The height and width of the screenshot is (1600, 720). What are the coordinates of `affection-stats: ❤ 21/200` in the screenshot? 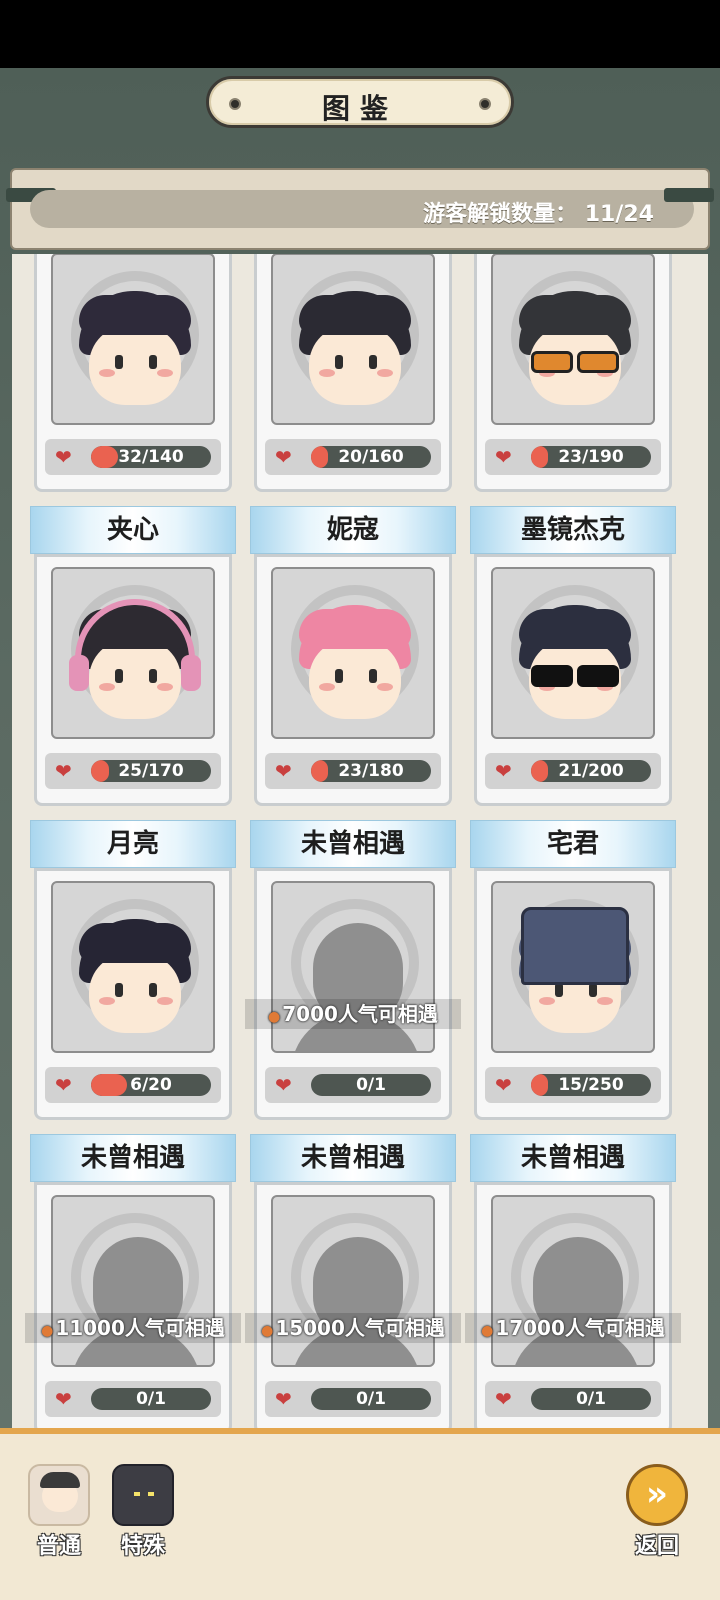 It's located at (573, 771).